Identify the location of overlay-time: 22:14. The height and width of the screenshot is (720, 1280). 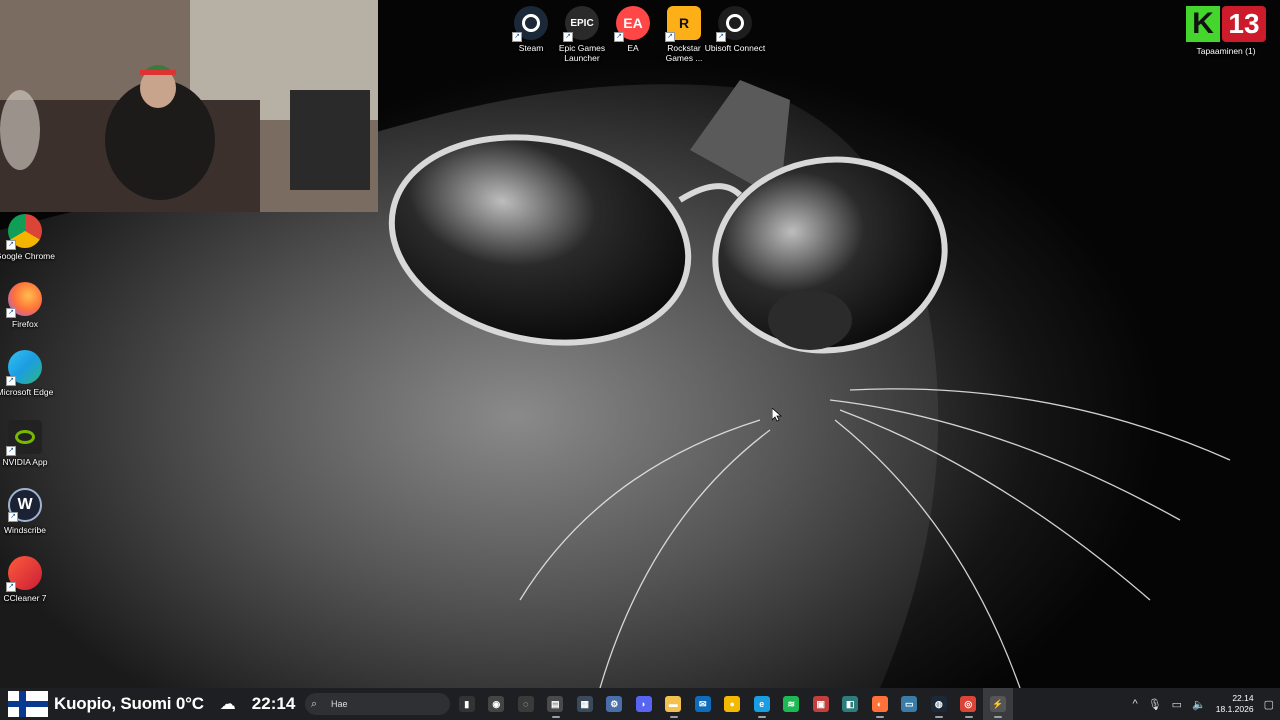
(273, 703).